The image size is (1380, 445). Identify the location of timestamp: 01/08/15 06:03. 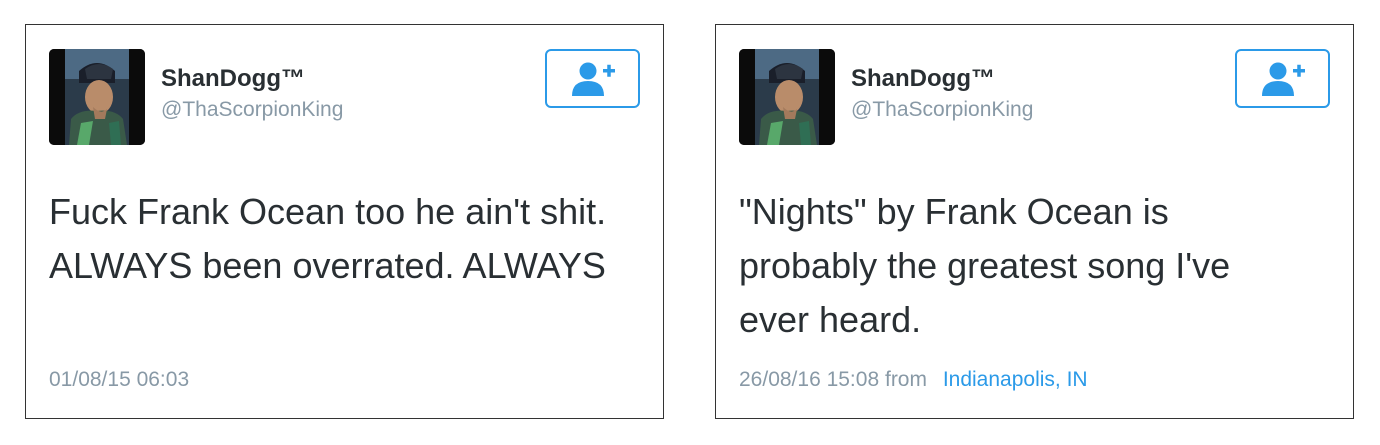
(119, 379).